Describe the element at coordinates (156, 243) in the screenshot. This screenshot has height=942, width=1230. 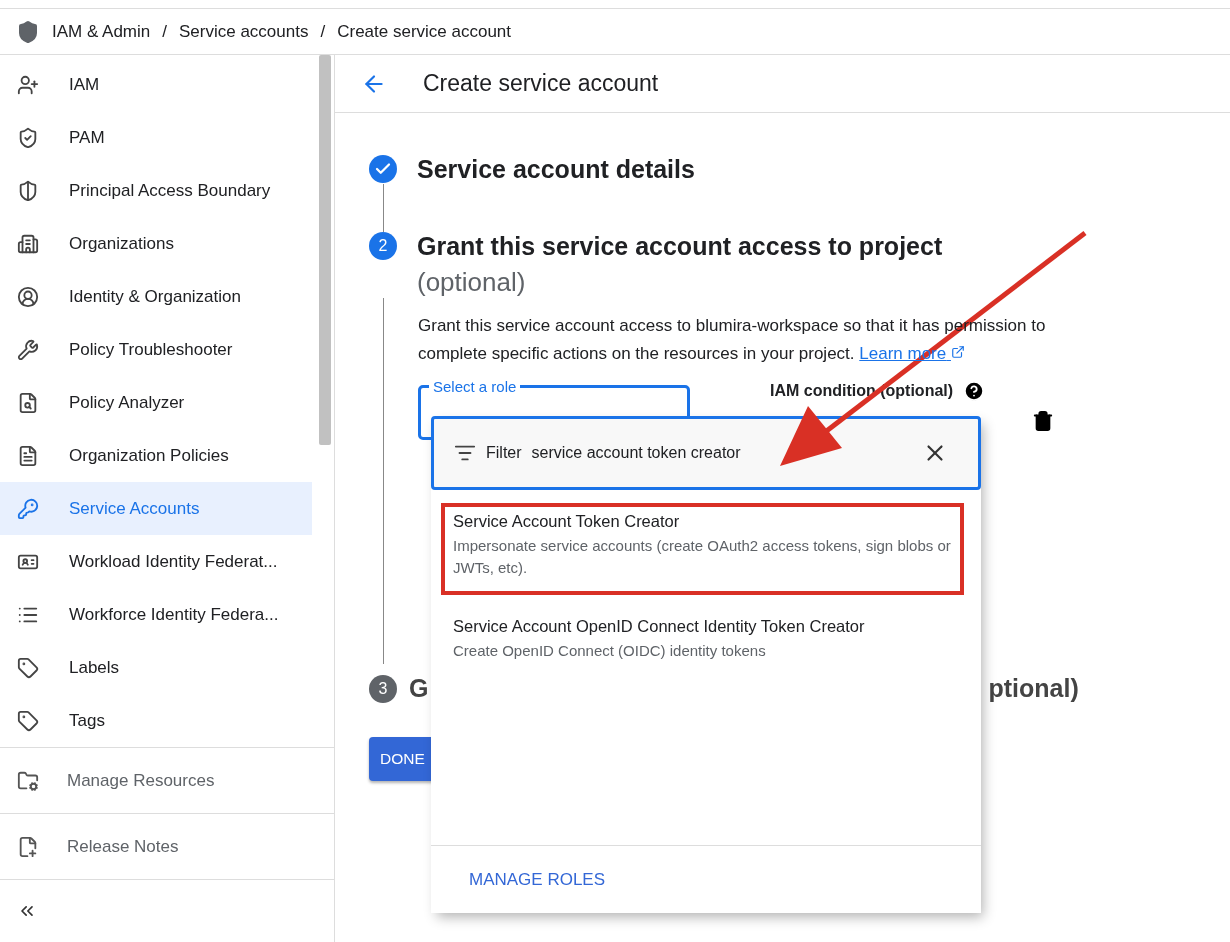
I see `sidebar-item: Organizations` at that location.